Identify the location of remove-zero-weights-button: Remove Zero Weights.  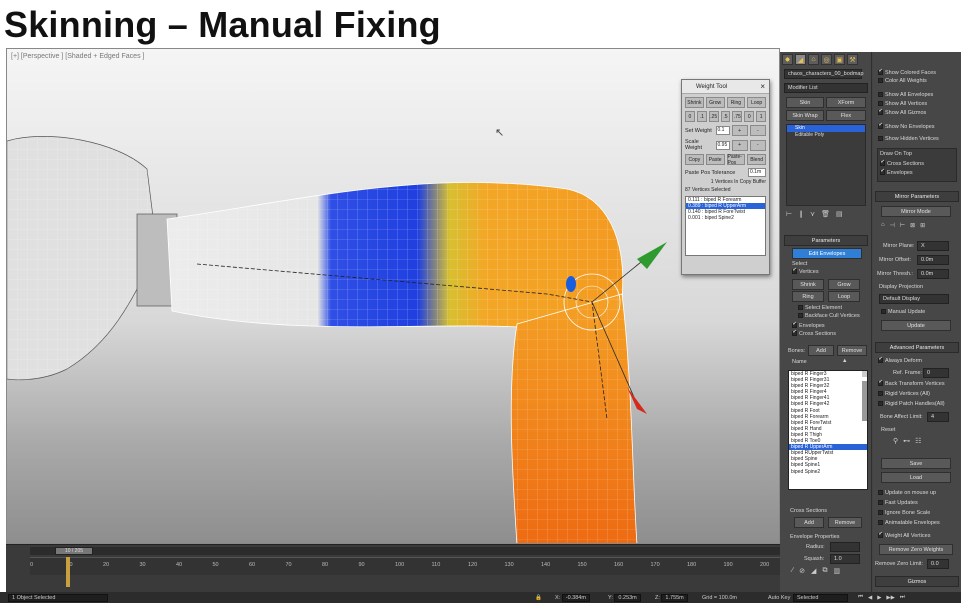
(916, 549).